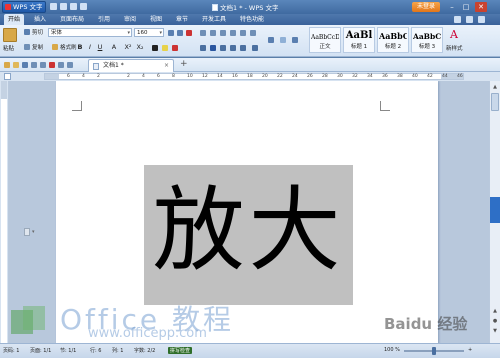 This screenshot has height=358, width=500. What do you see at coordinates (104, 19) in the screenshot?
I see `tab-references: 引用` at bounding box center [104, 19].